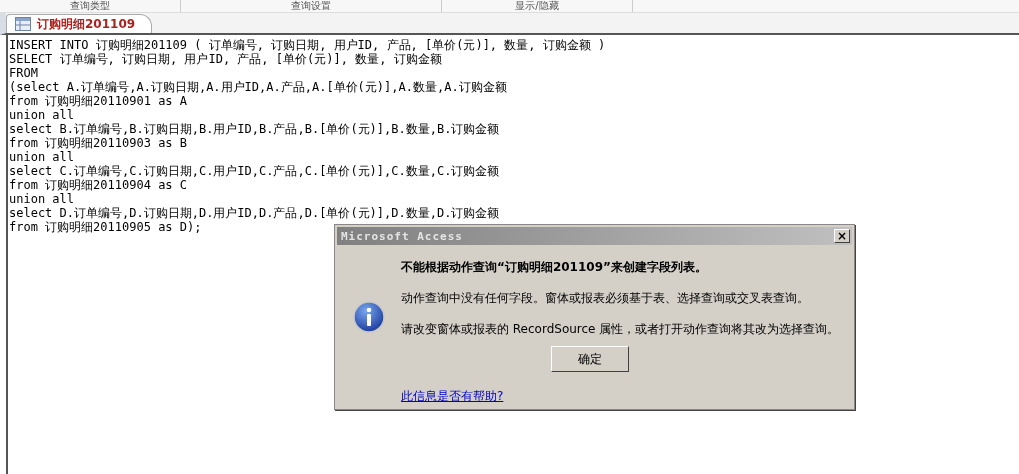  What do you see at coordinates (554, 267) in the screenshot?
I see `dialog-heading: 不能根据动作查询“订购明细201109”来创建字段列表。` at bounding box center [554, 267].